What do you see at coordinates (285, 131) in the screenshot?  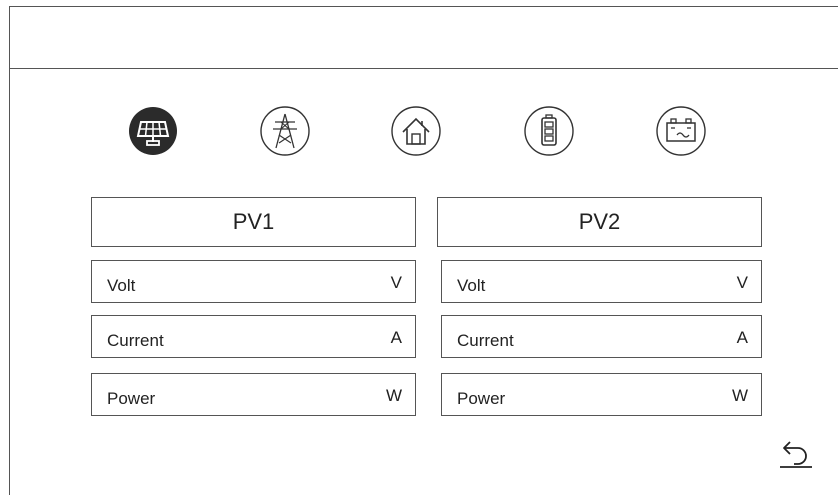 I see `grid-tower-icon` at bounding box center [285, 131].